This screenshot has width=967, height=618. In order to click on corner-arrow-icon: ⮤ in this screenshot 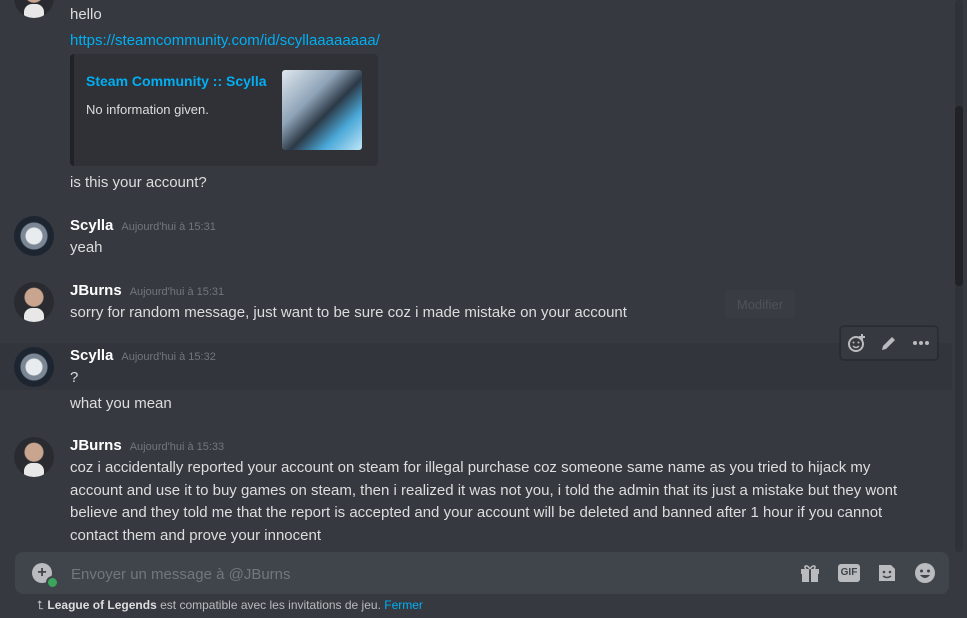, I will do `click(42, 605)`.